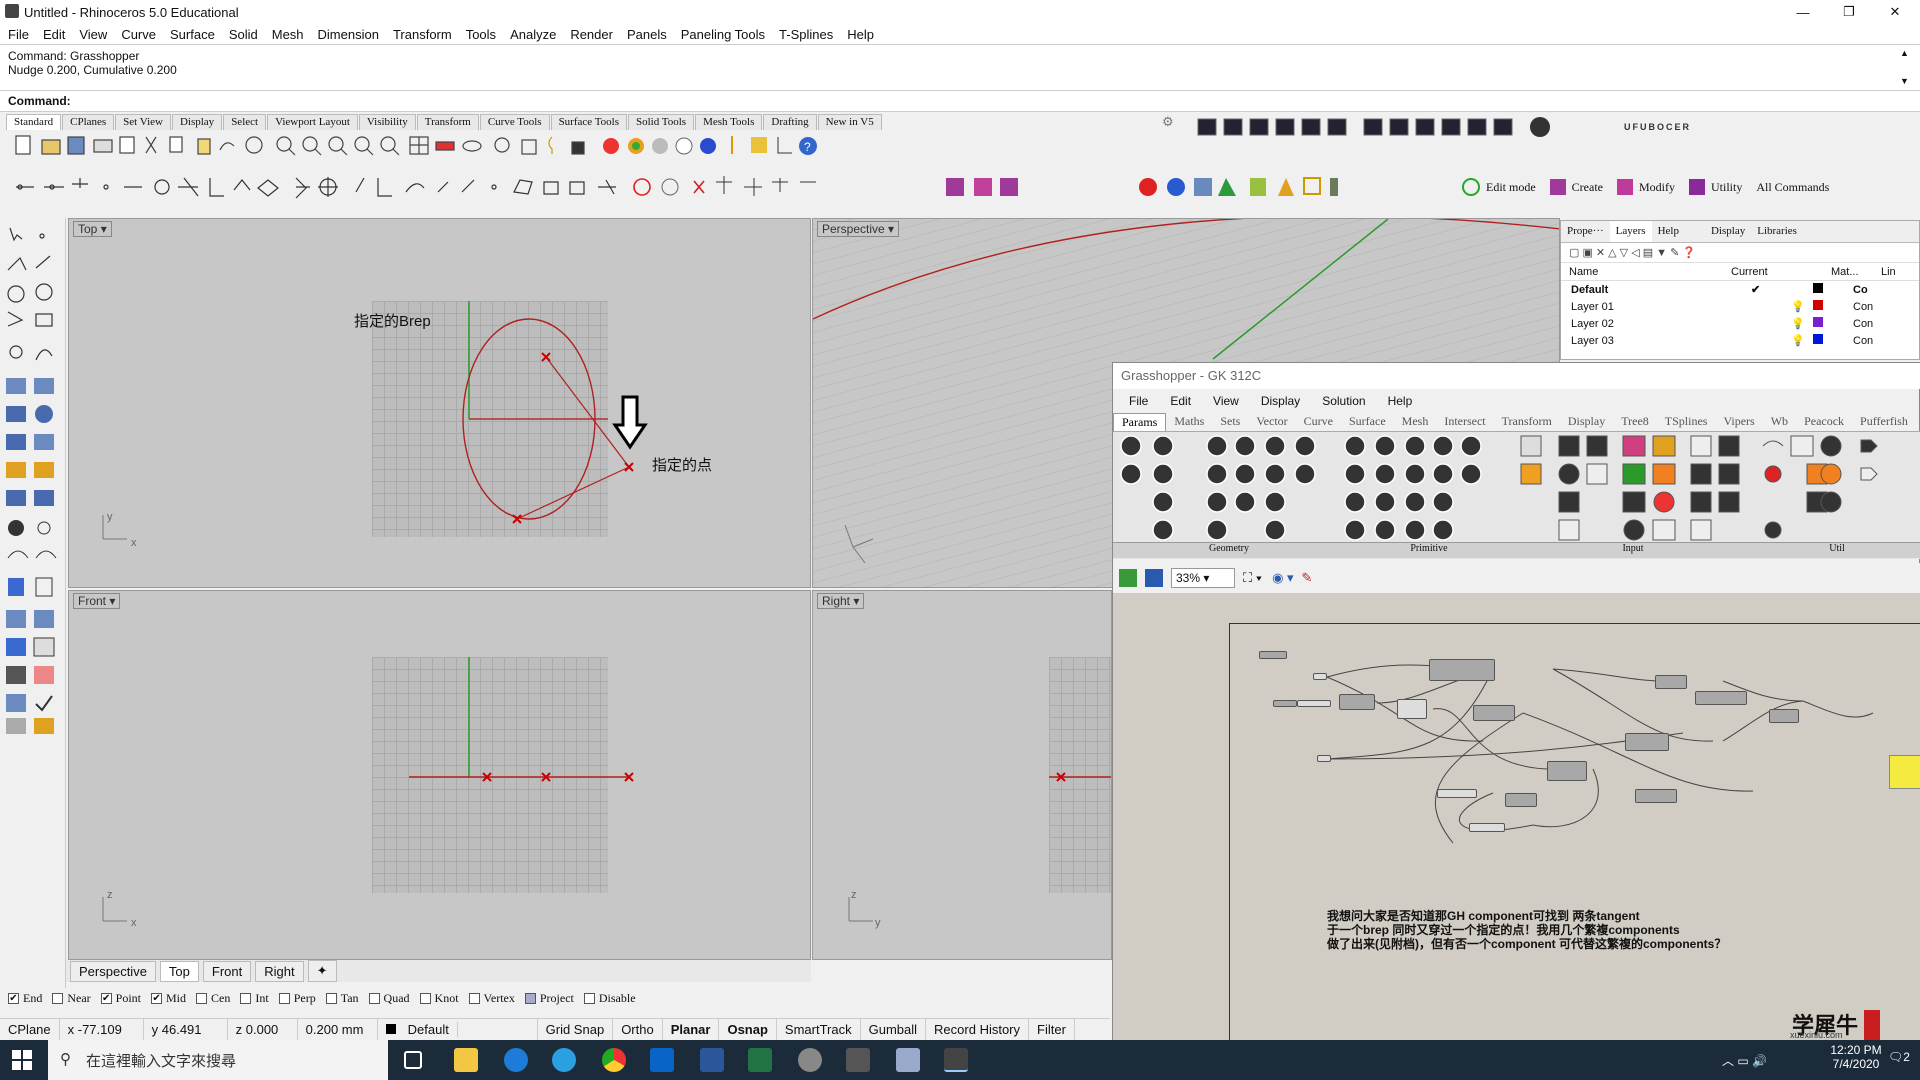 Image resolution: width=1920 pixels, height=1080 pixels. I want to click on gh-tab-wb: Wb, so click(1779, 422).